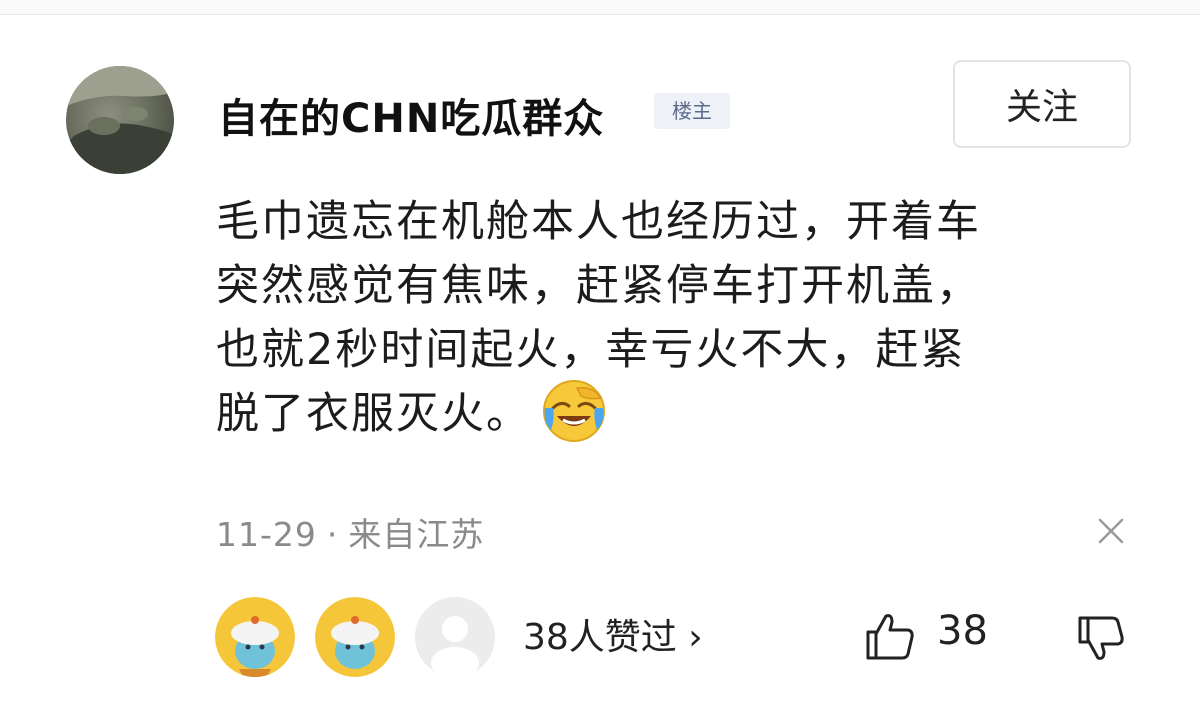 The image size is (1200, 724). Describe the element at coordinates (1111, 531) in the screenshot. I see `close-icon` at that location.